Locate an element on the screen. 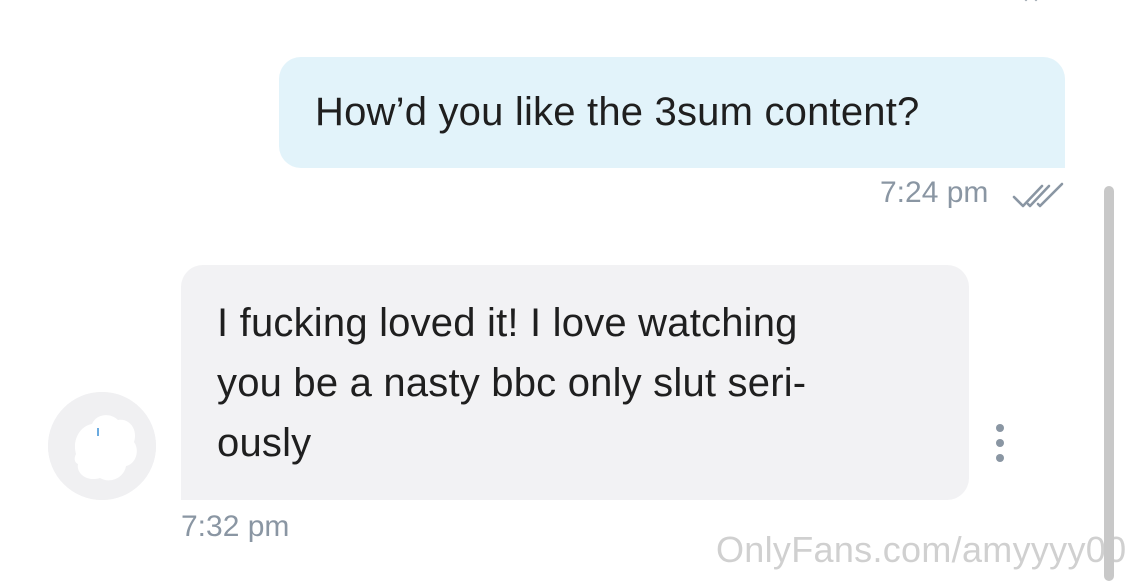 The image size is (1125, 581). outgoing-message-bubble: How’d you like the 3sum content? is located at coordinates (672, 112).